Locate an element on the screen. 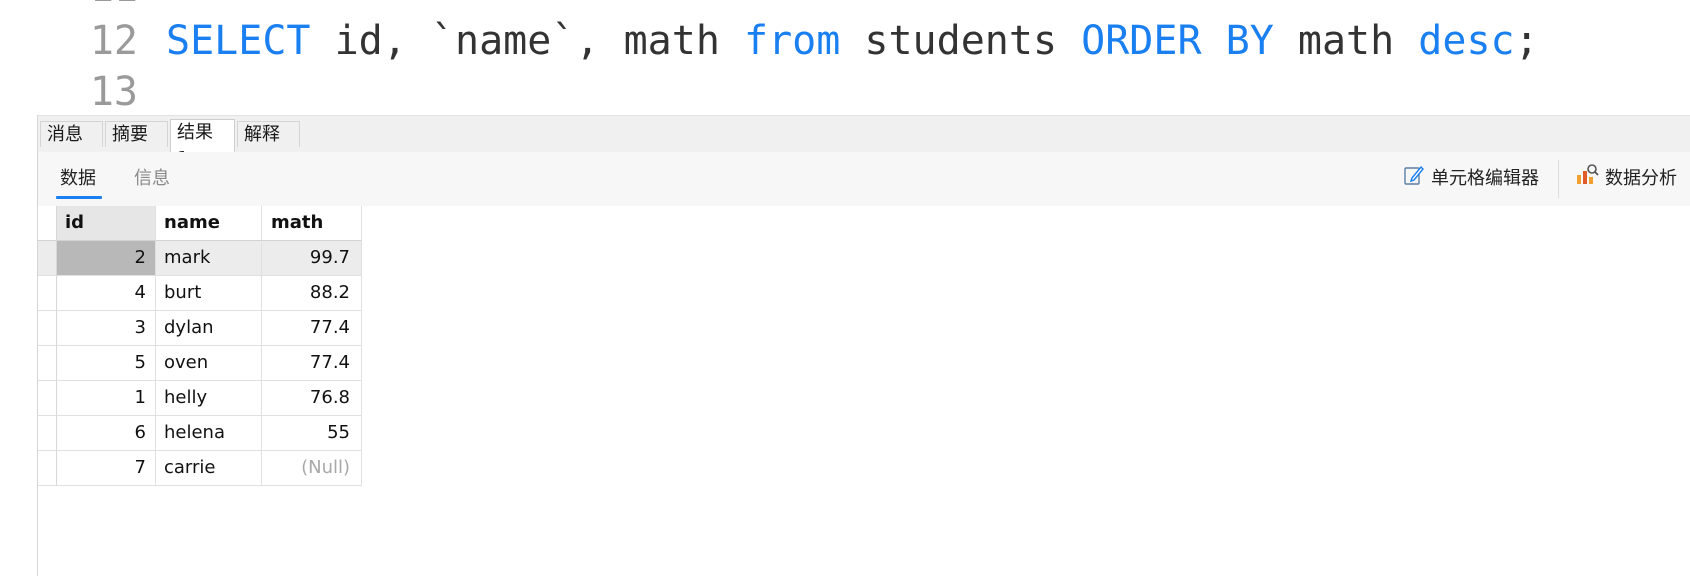 The width and height of the screenshot is (1690, 576). cell-id: 3 is located at coordinates (106, 328).